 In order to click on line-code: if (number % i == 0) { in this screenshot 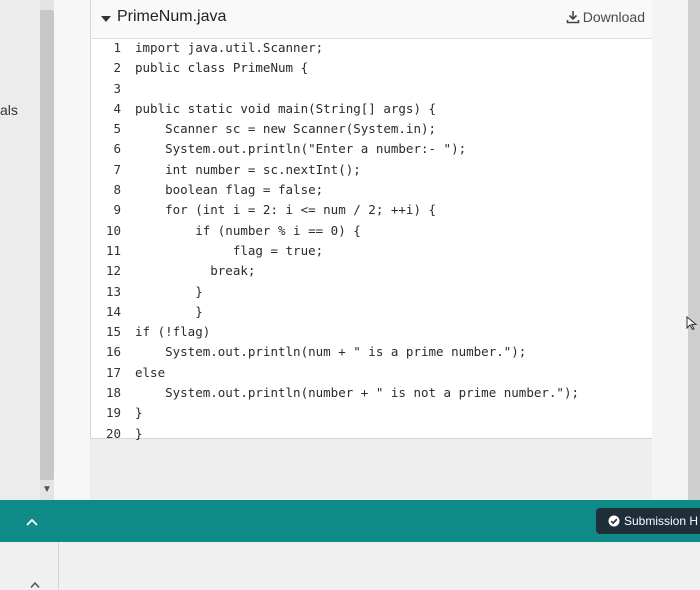, I will do `click(248, 230)`.